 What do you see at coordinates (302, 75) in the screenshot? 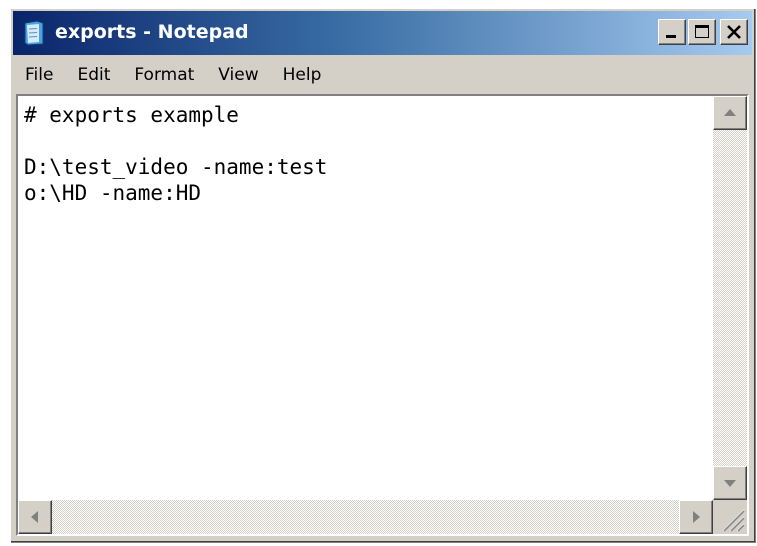
I see `menu-help: Help` at bounding box center [302, 75].